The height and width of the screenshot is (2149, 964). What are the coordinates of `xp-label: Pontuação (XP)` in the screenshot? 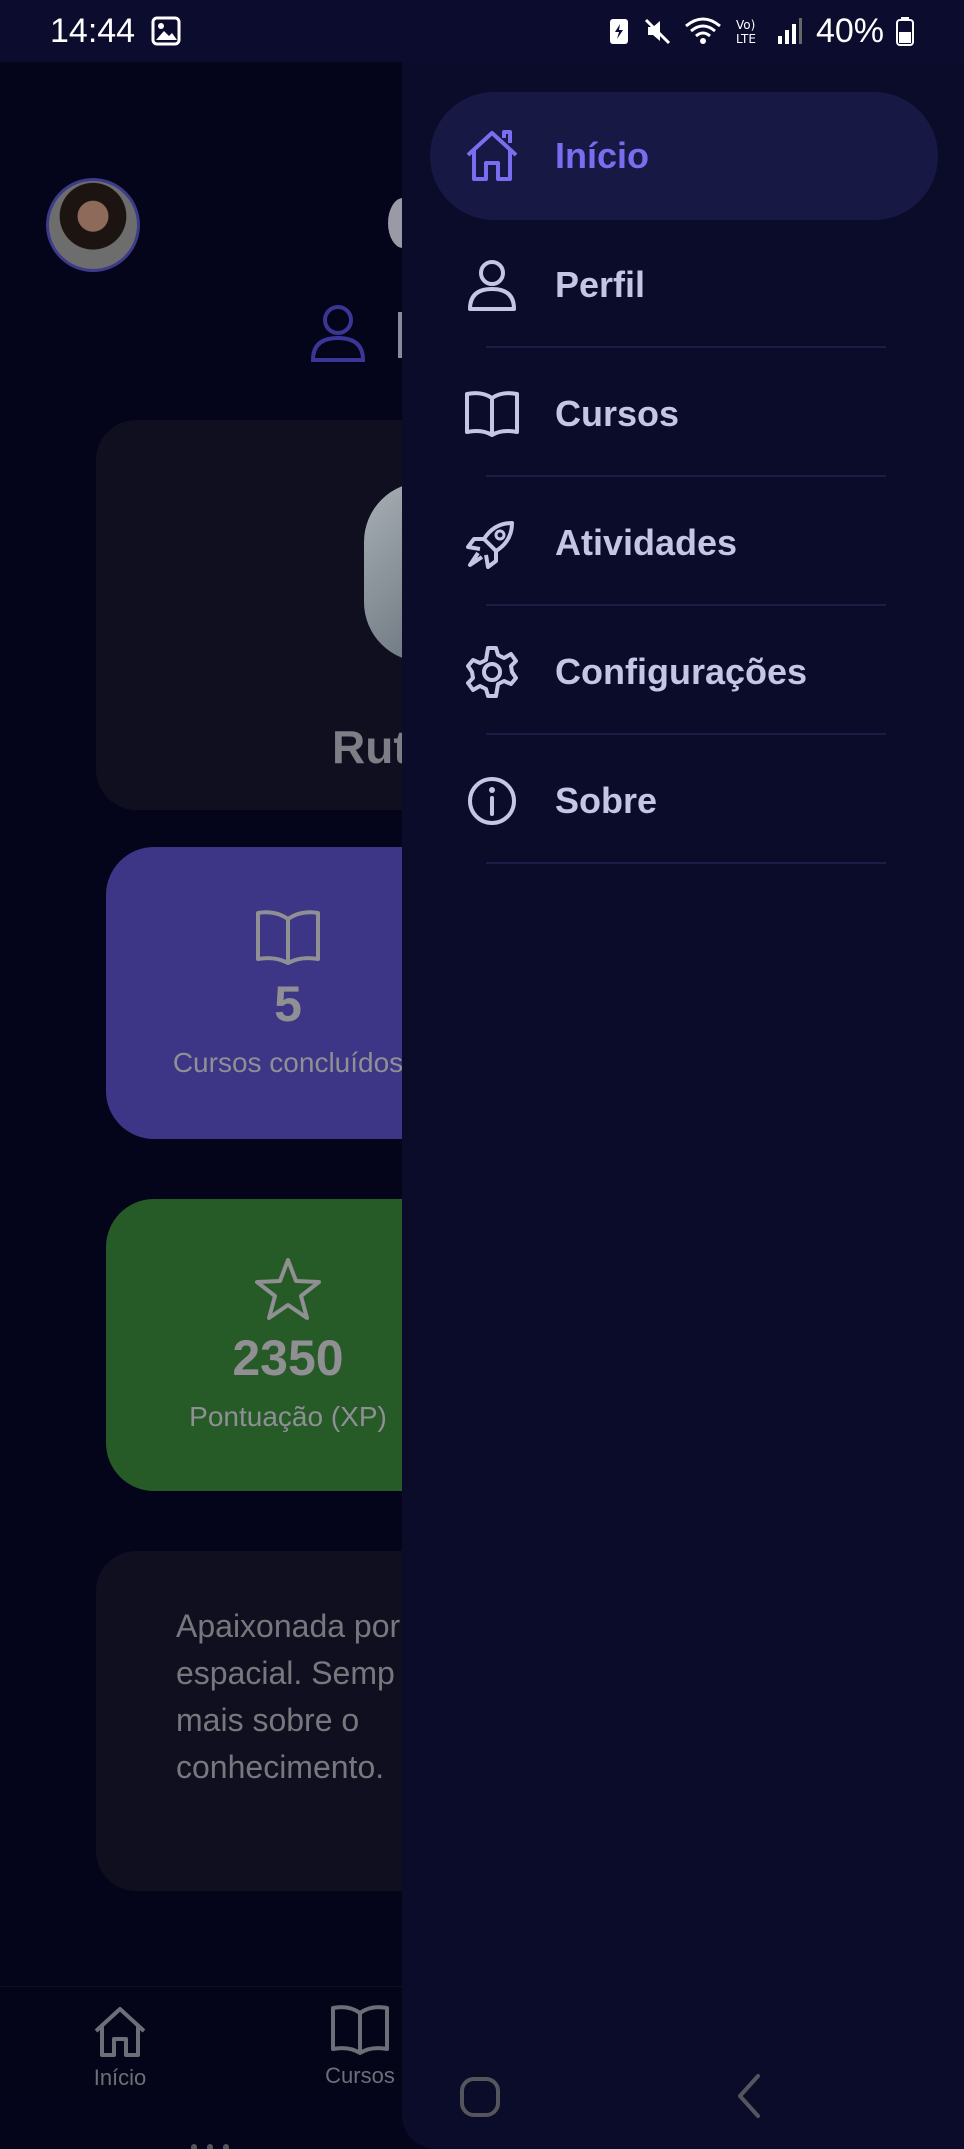 It's located at (288, 1416).